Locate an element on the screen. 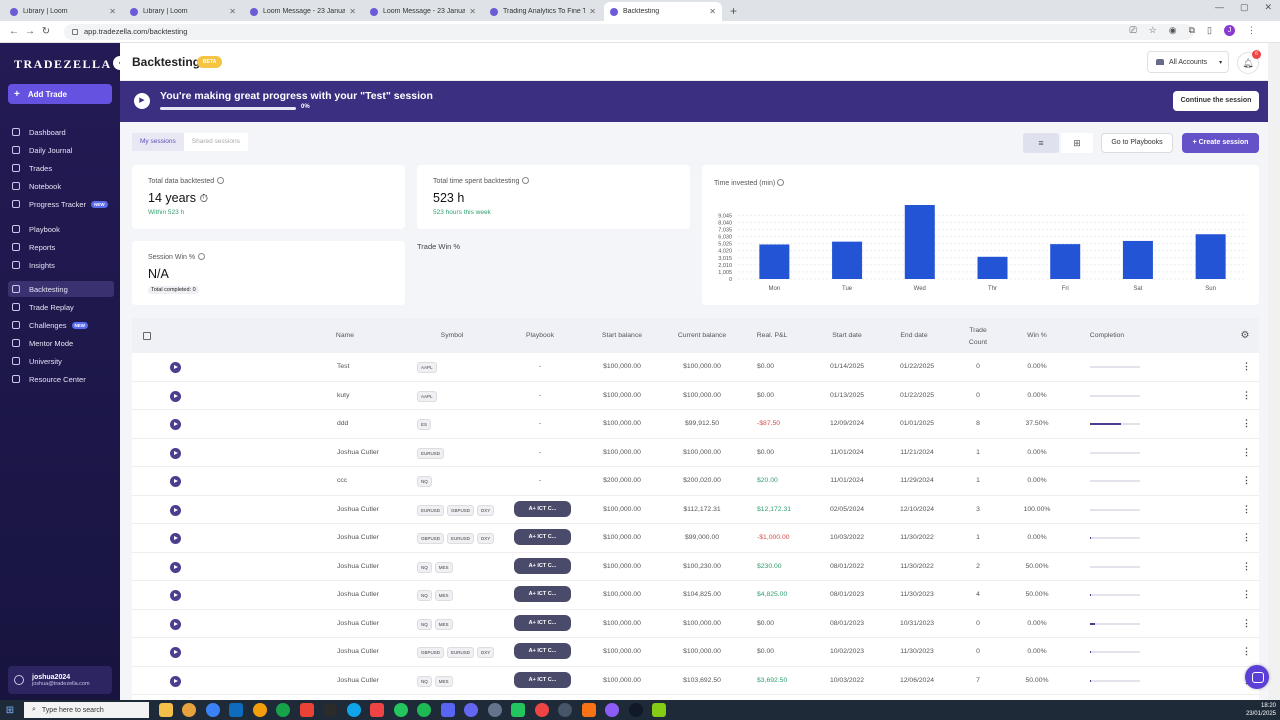  sidebar-item-resource-center: Resource Center is located at coordinates (61, 379).